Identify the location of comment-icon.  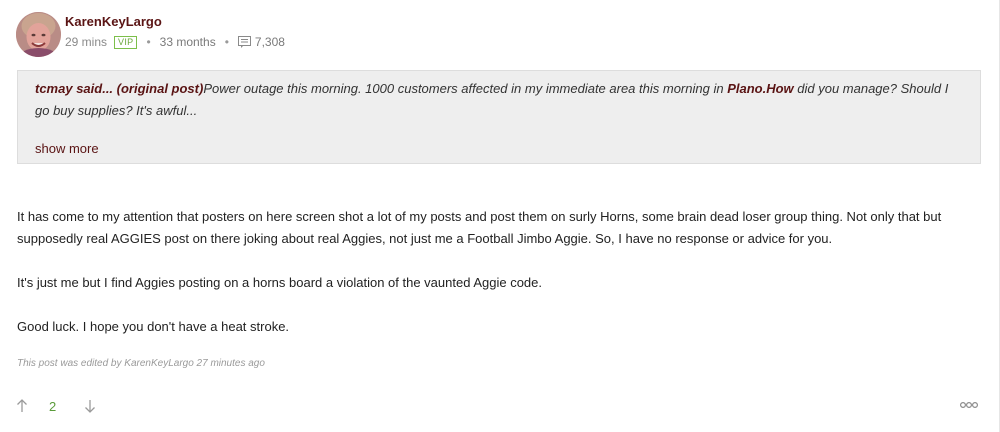
(244, 42).